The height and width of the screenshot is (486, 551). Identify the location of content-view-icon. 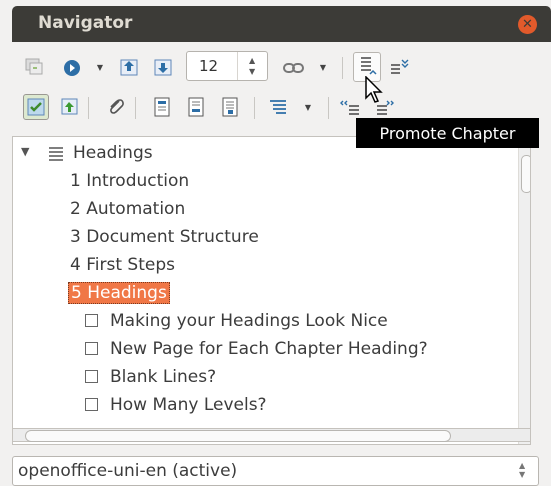
(36, 107).